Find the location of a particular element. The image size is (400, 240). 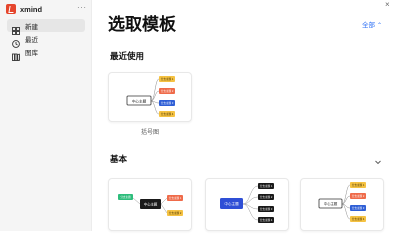

template-card-basic-2: 中心主题 分支主题 1 分支主题 2 分支主题 3 分支主题 4 is located at coordinates (247, 204).